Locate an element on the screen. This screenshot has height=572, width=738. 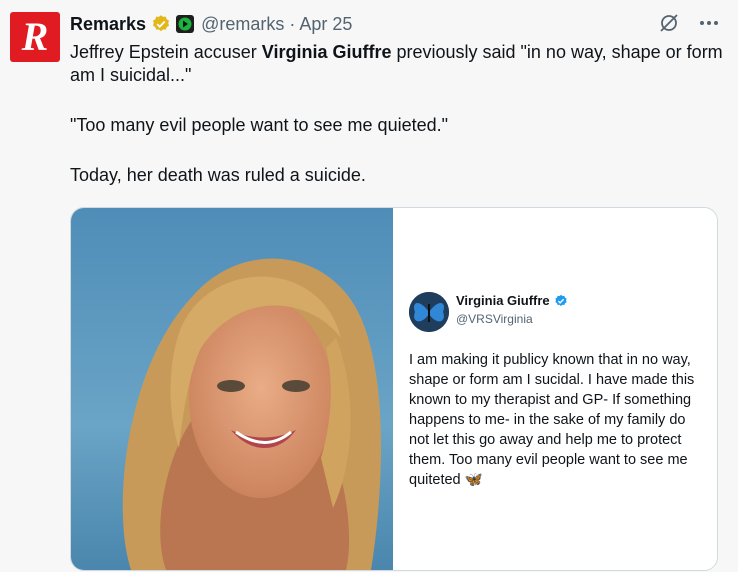
avatar: R is located at coordinates (35, 37).